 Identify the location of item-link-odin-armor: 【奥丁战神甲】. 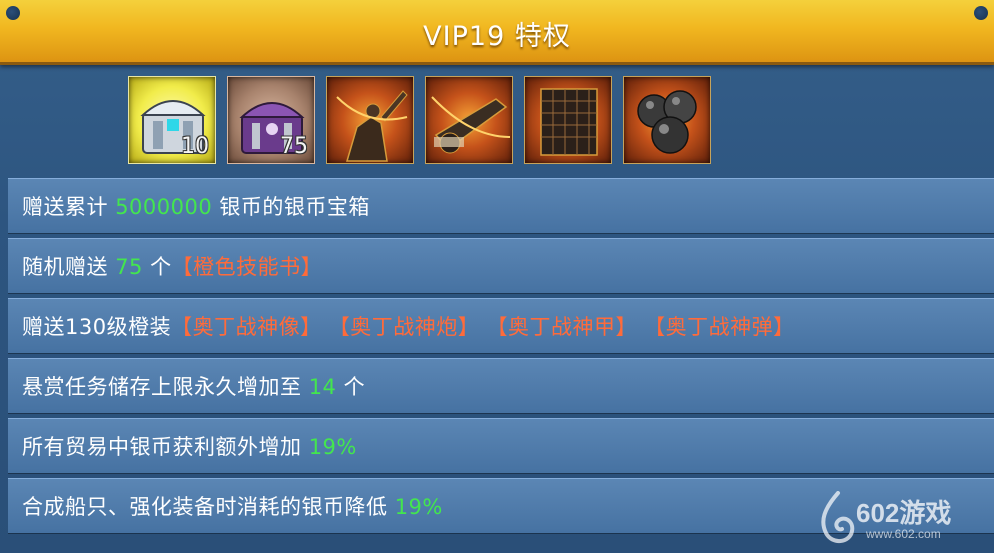
(561, 327).